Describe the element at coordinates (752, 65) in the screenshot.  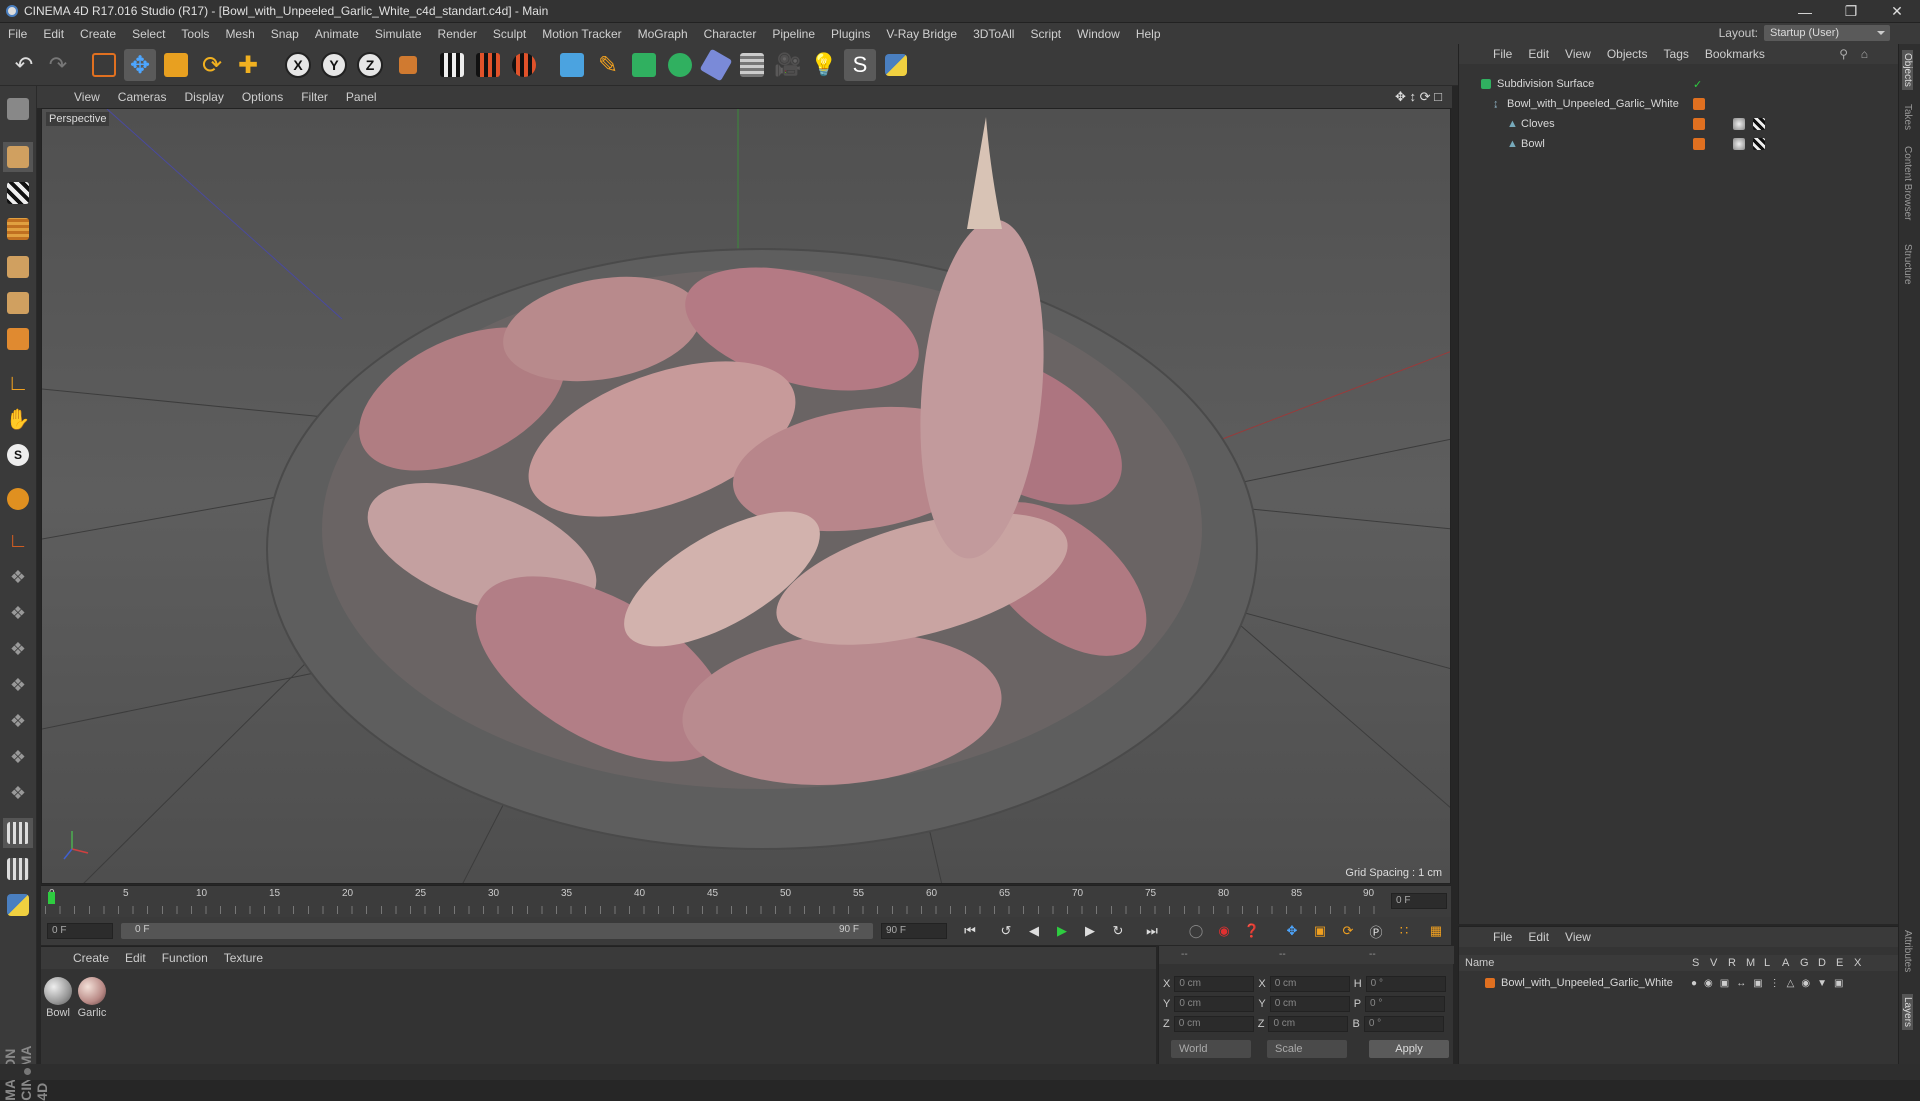
I see `floor-button` at that location.